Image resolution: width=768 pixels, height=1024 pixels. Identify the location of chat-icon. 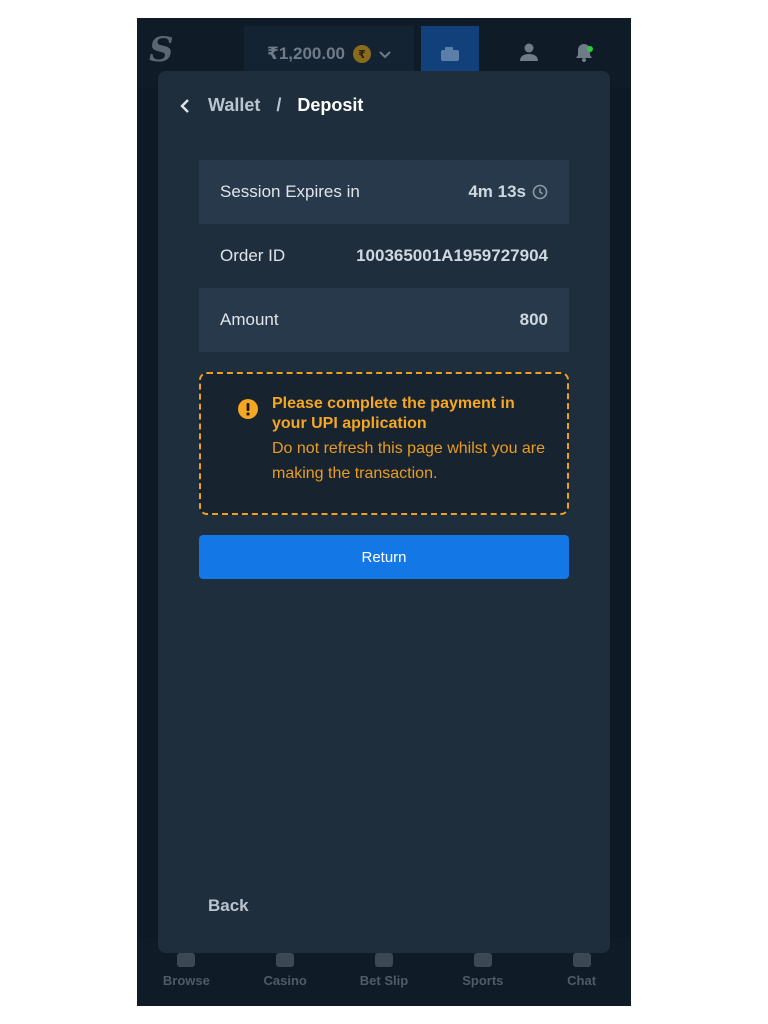
(581, 960).